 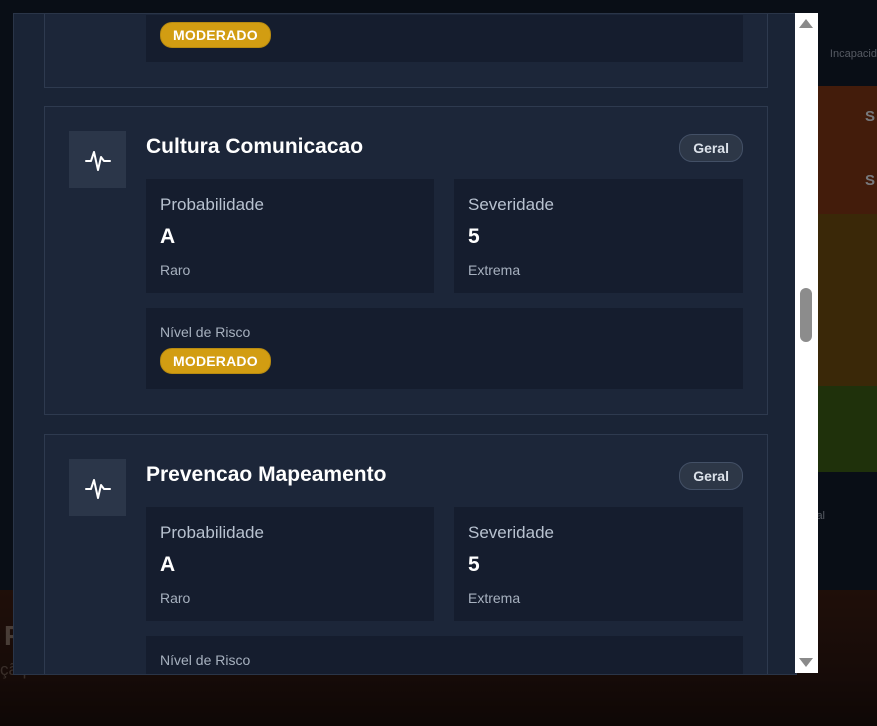 What do you see at coordinates (444, 38) in the screenshot?
I see `risk-level-panel: MODERADO` at bounding box center [444, 38].